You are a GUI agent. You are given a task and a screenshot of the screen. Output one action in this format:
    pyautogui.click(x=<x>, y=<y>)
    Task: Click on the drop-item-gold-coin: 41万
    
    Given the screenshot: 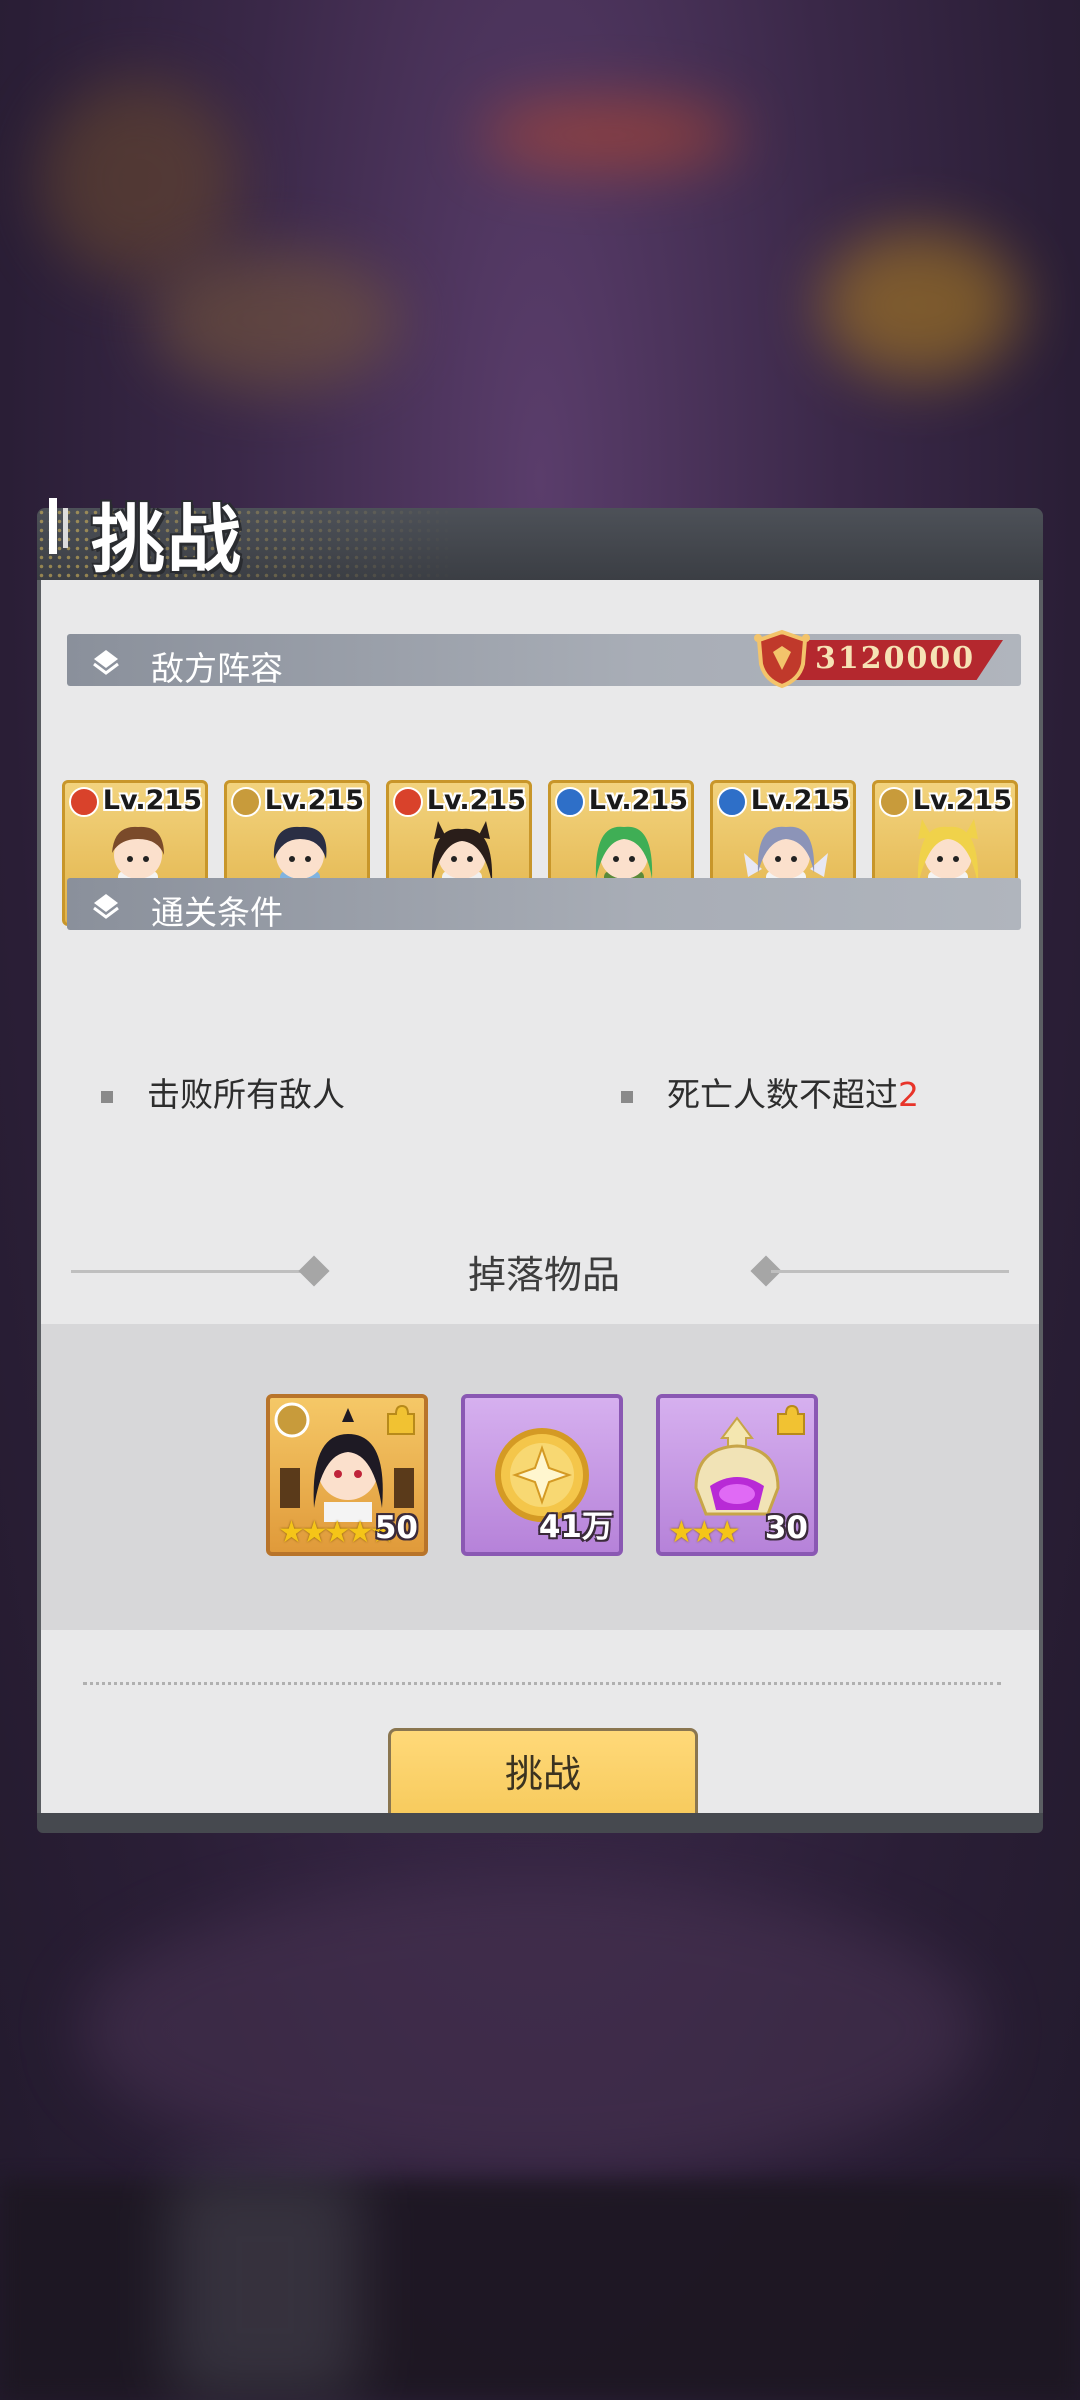 What is the action you would take?
    pyautogui.click(x=542, y=1475)
    